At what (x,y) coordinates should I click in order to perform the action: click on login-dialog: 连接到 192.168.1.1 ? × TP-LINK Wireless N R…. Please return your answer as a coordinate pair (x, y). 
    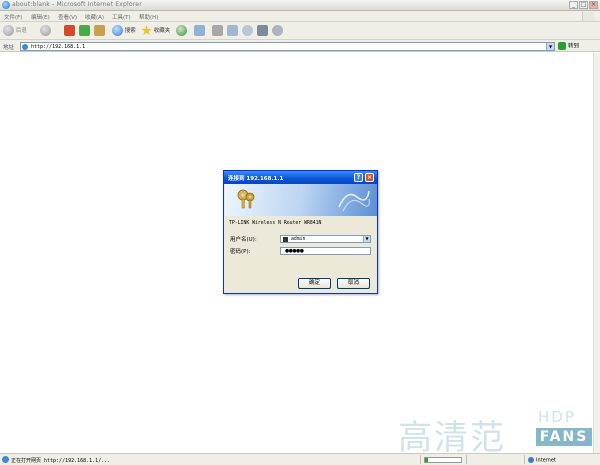
    Looking at the image, I should click on (300, 232).